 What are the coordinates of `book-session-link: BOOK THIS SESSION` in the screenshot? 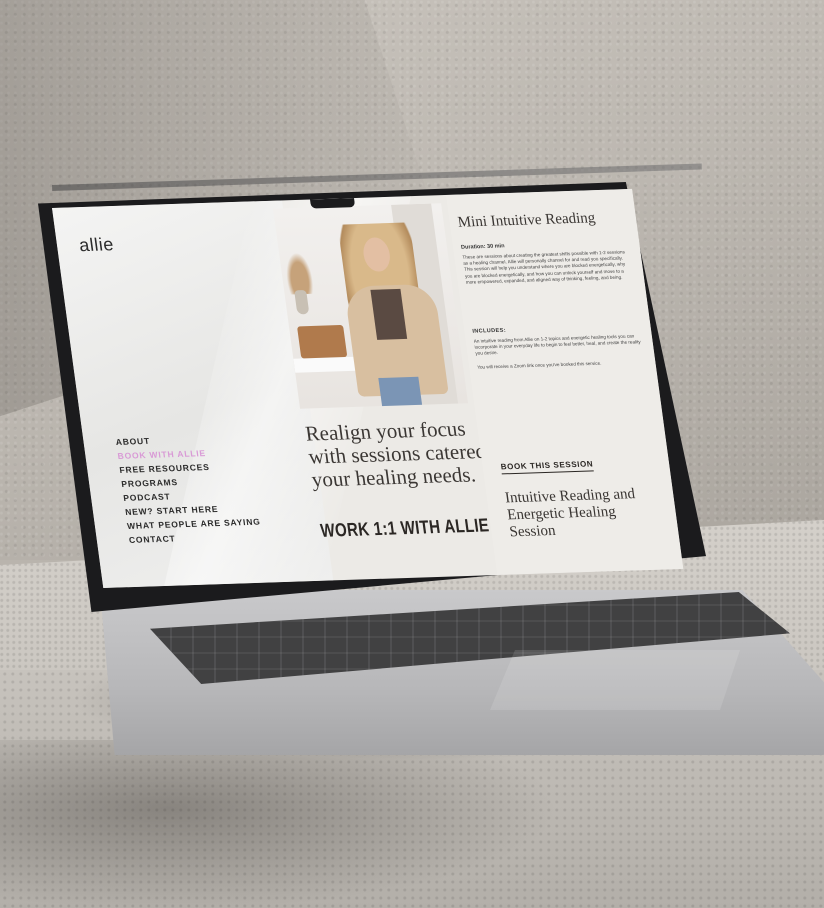 It's located at (547, 467).